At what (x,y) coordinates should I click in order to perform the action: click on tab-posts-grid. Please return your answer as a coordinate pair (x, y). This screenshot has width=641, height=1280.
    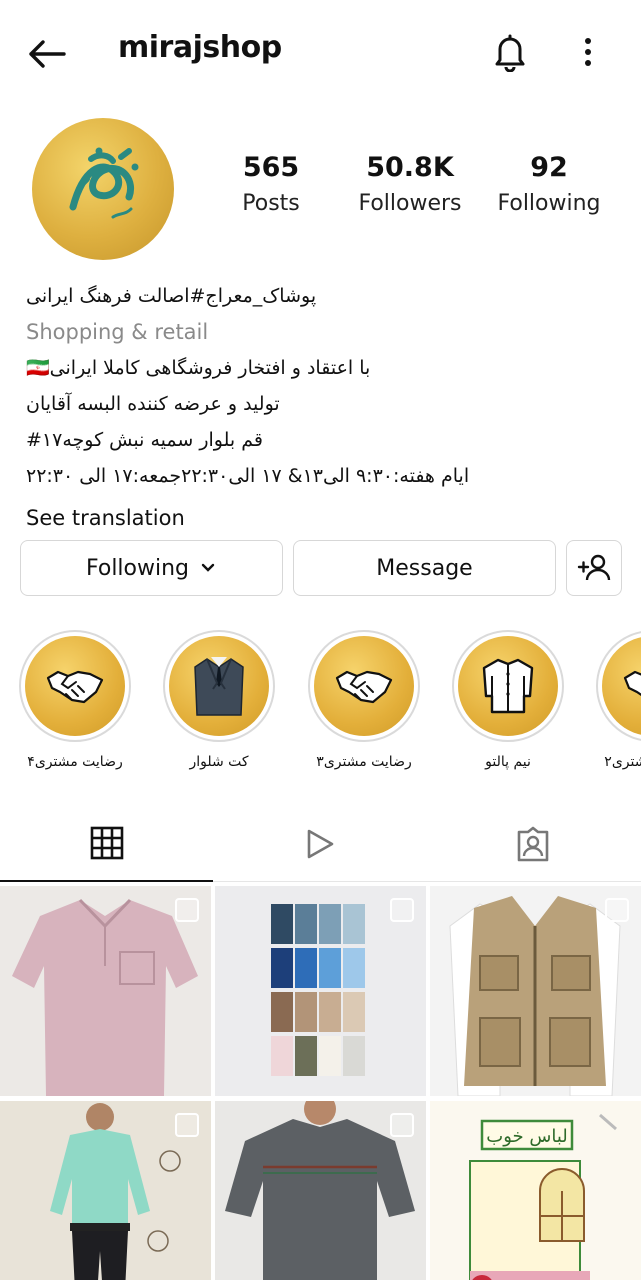
    Looking at the image, I should click on (106, 844).